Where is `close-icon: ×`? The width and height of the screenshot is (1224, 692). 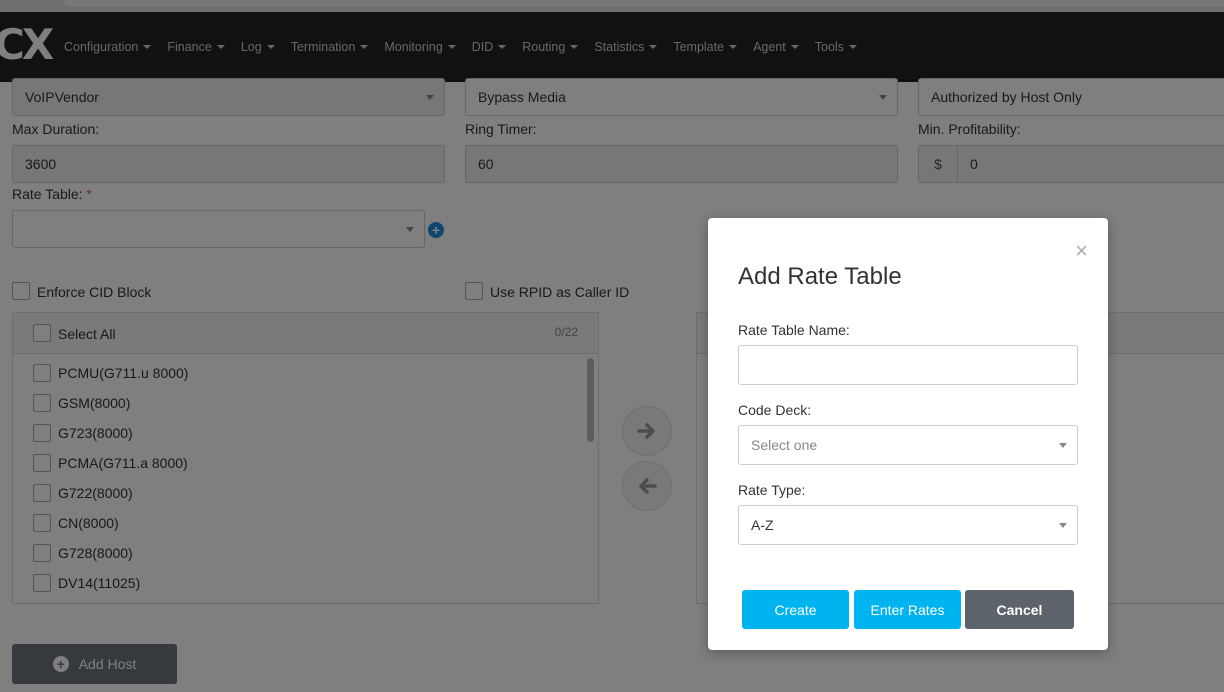 close-icon: × is located at coordinates (1081, 251).